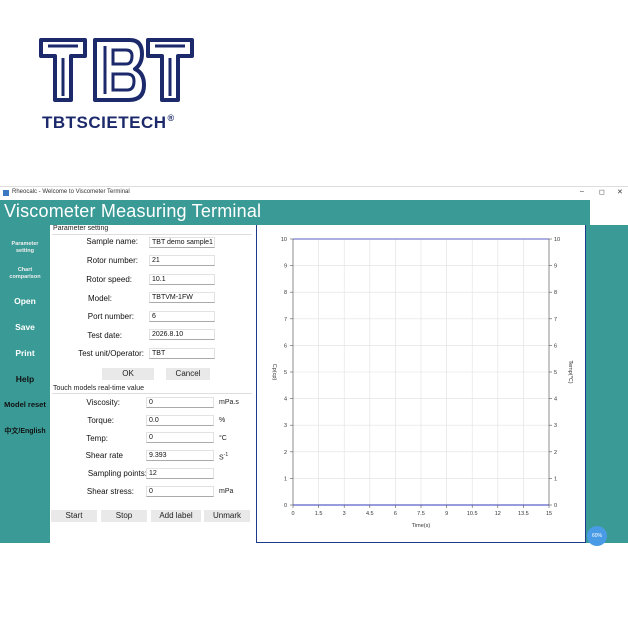 This screenshot has height=628, width=628. What do you see at coordinates (555, 267) in the screenshot?
I see `y-tick-label-right: 9` at bounding box center [555, 267].